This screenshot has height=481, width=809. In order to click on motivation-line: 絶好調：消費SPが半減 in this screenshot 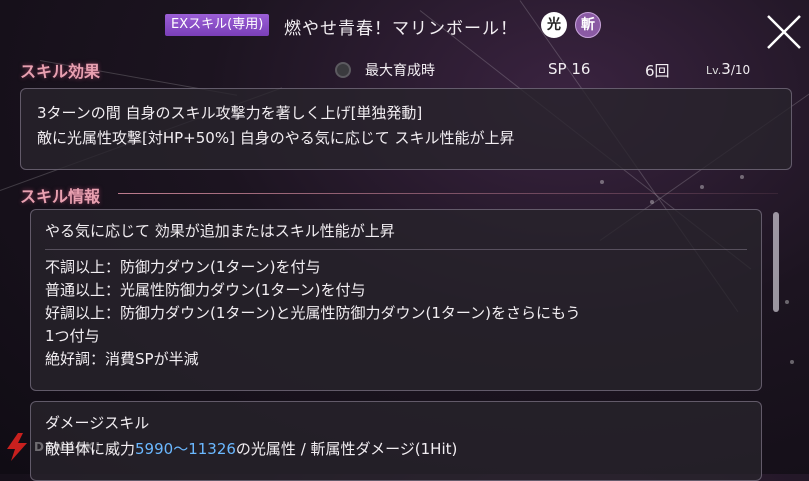, I will do `click(122, 359)`.